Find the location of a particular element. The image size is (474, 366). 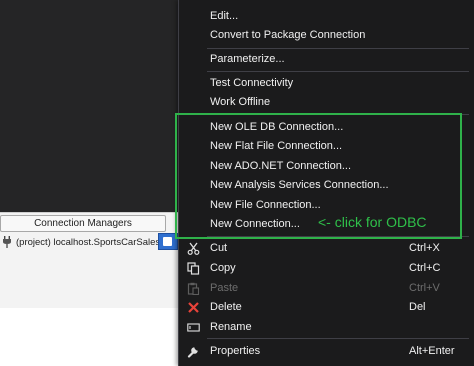

scissors-icon is located at coordinates (193, 248).